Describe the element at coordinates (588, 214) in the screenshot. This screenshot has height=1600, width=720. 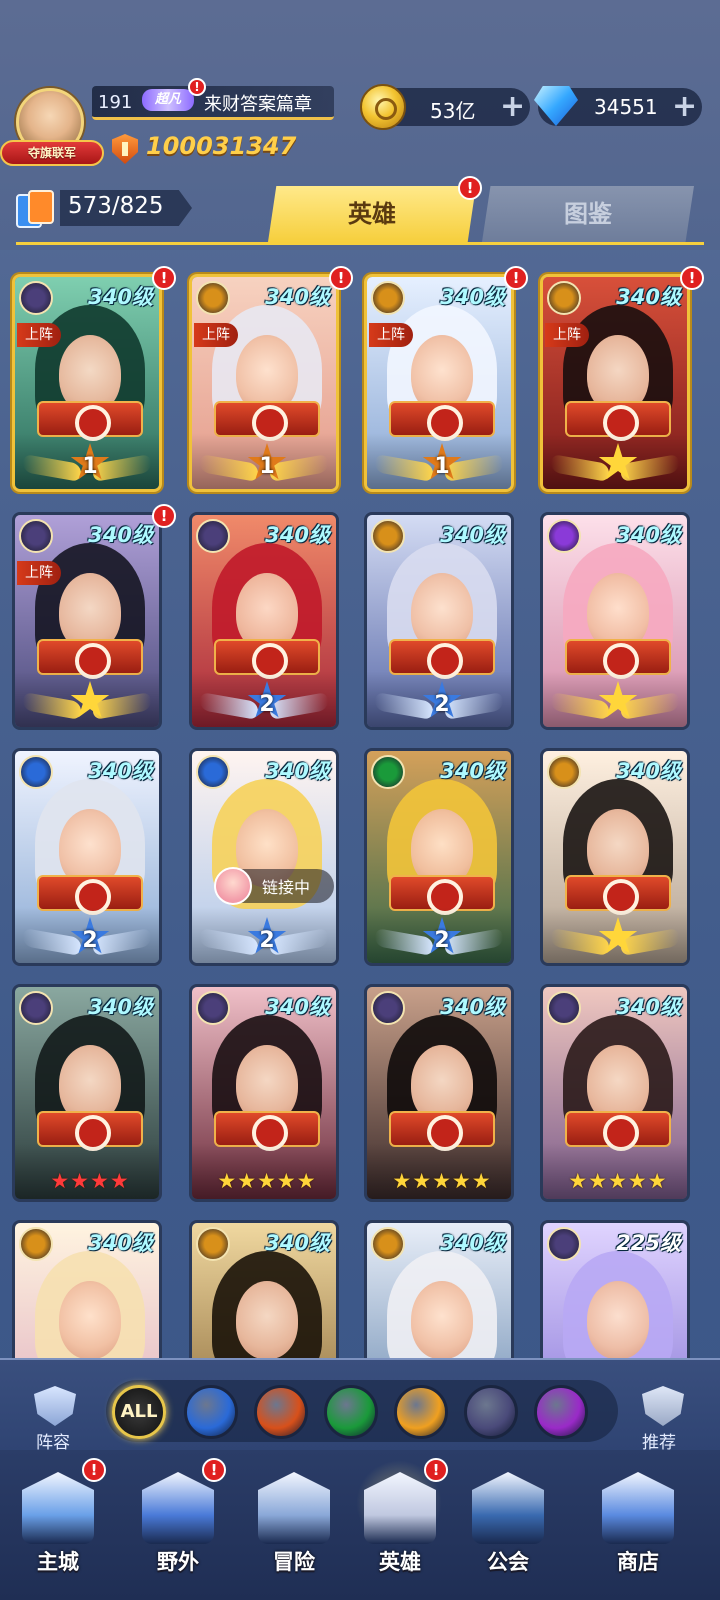
I see `tab-gallery: 图鉴` at that location.